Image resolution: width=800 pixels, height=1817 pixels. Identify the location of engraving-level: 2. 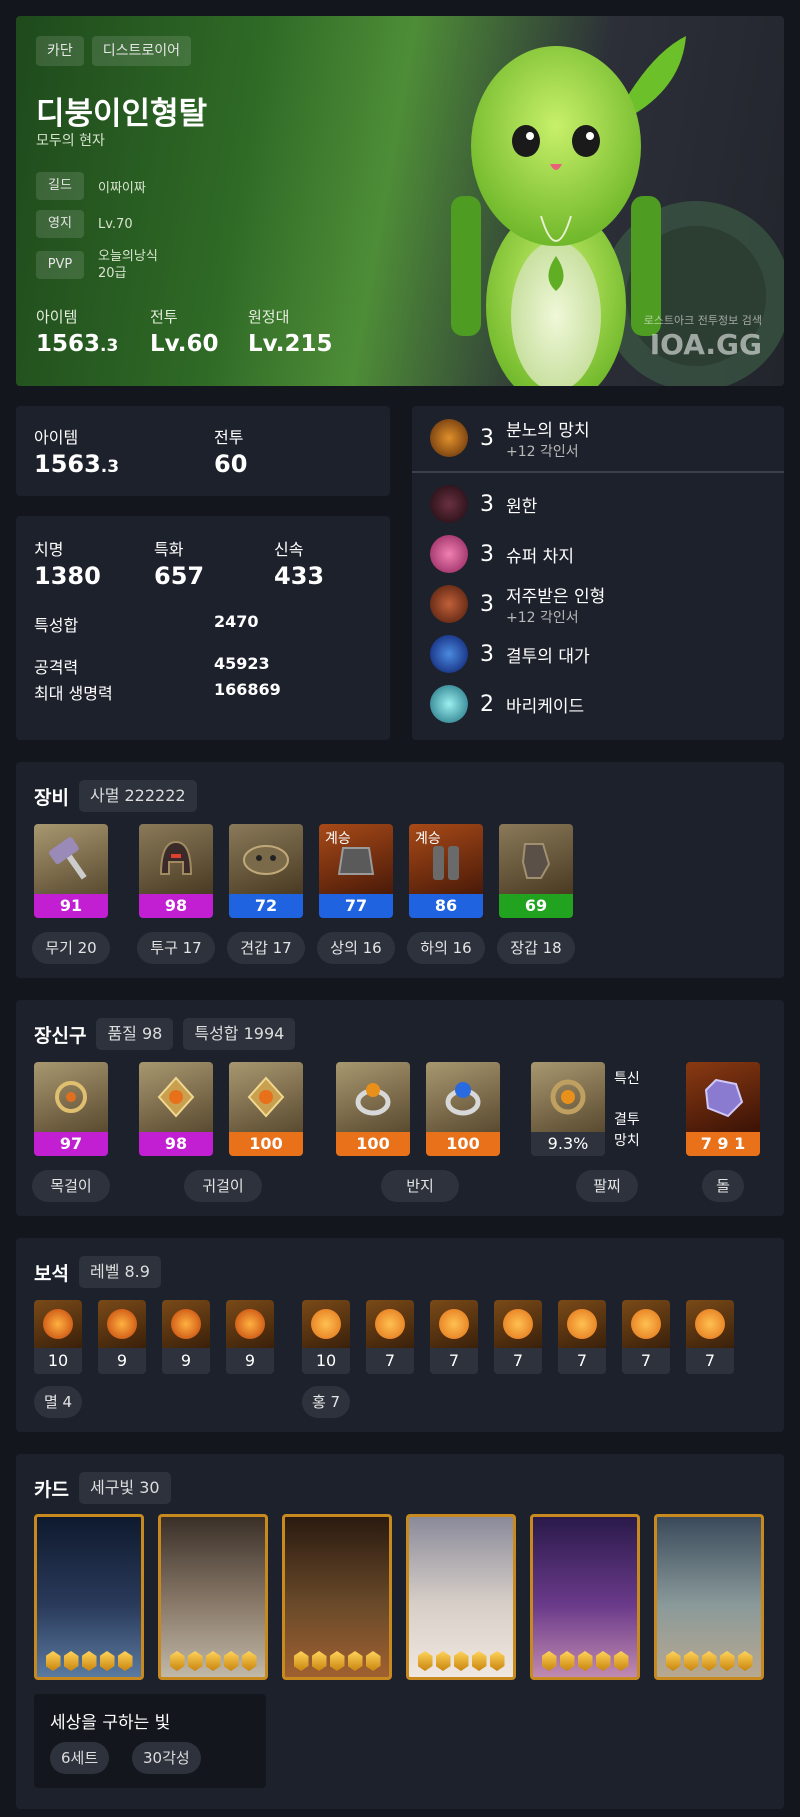
(487, 704).